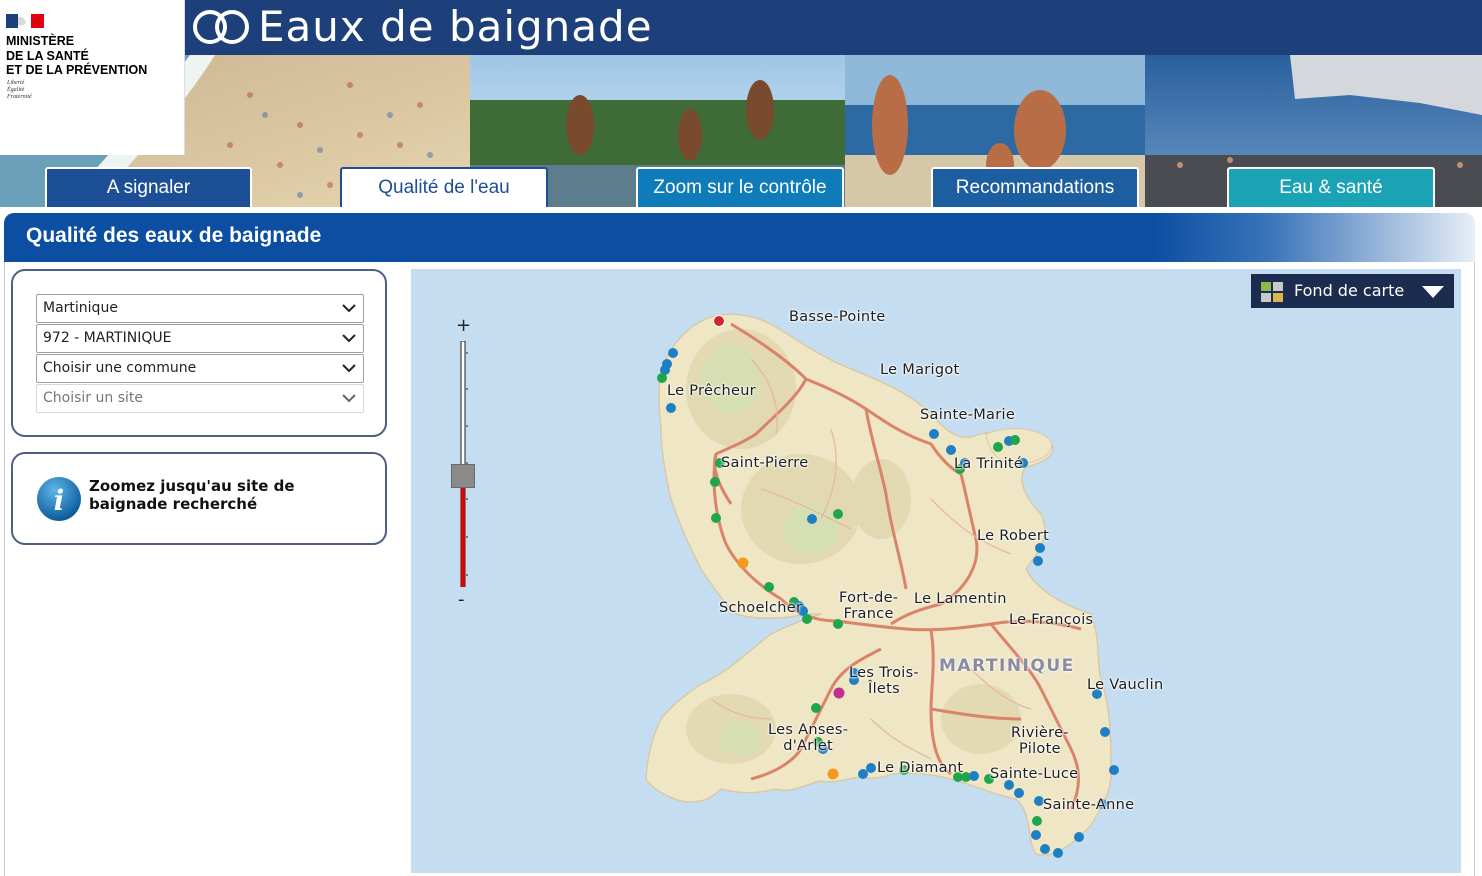  I want to click on place-label-le-diamant: Le Diamant, so click(920, 768).